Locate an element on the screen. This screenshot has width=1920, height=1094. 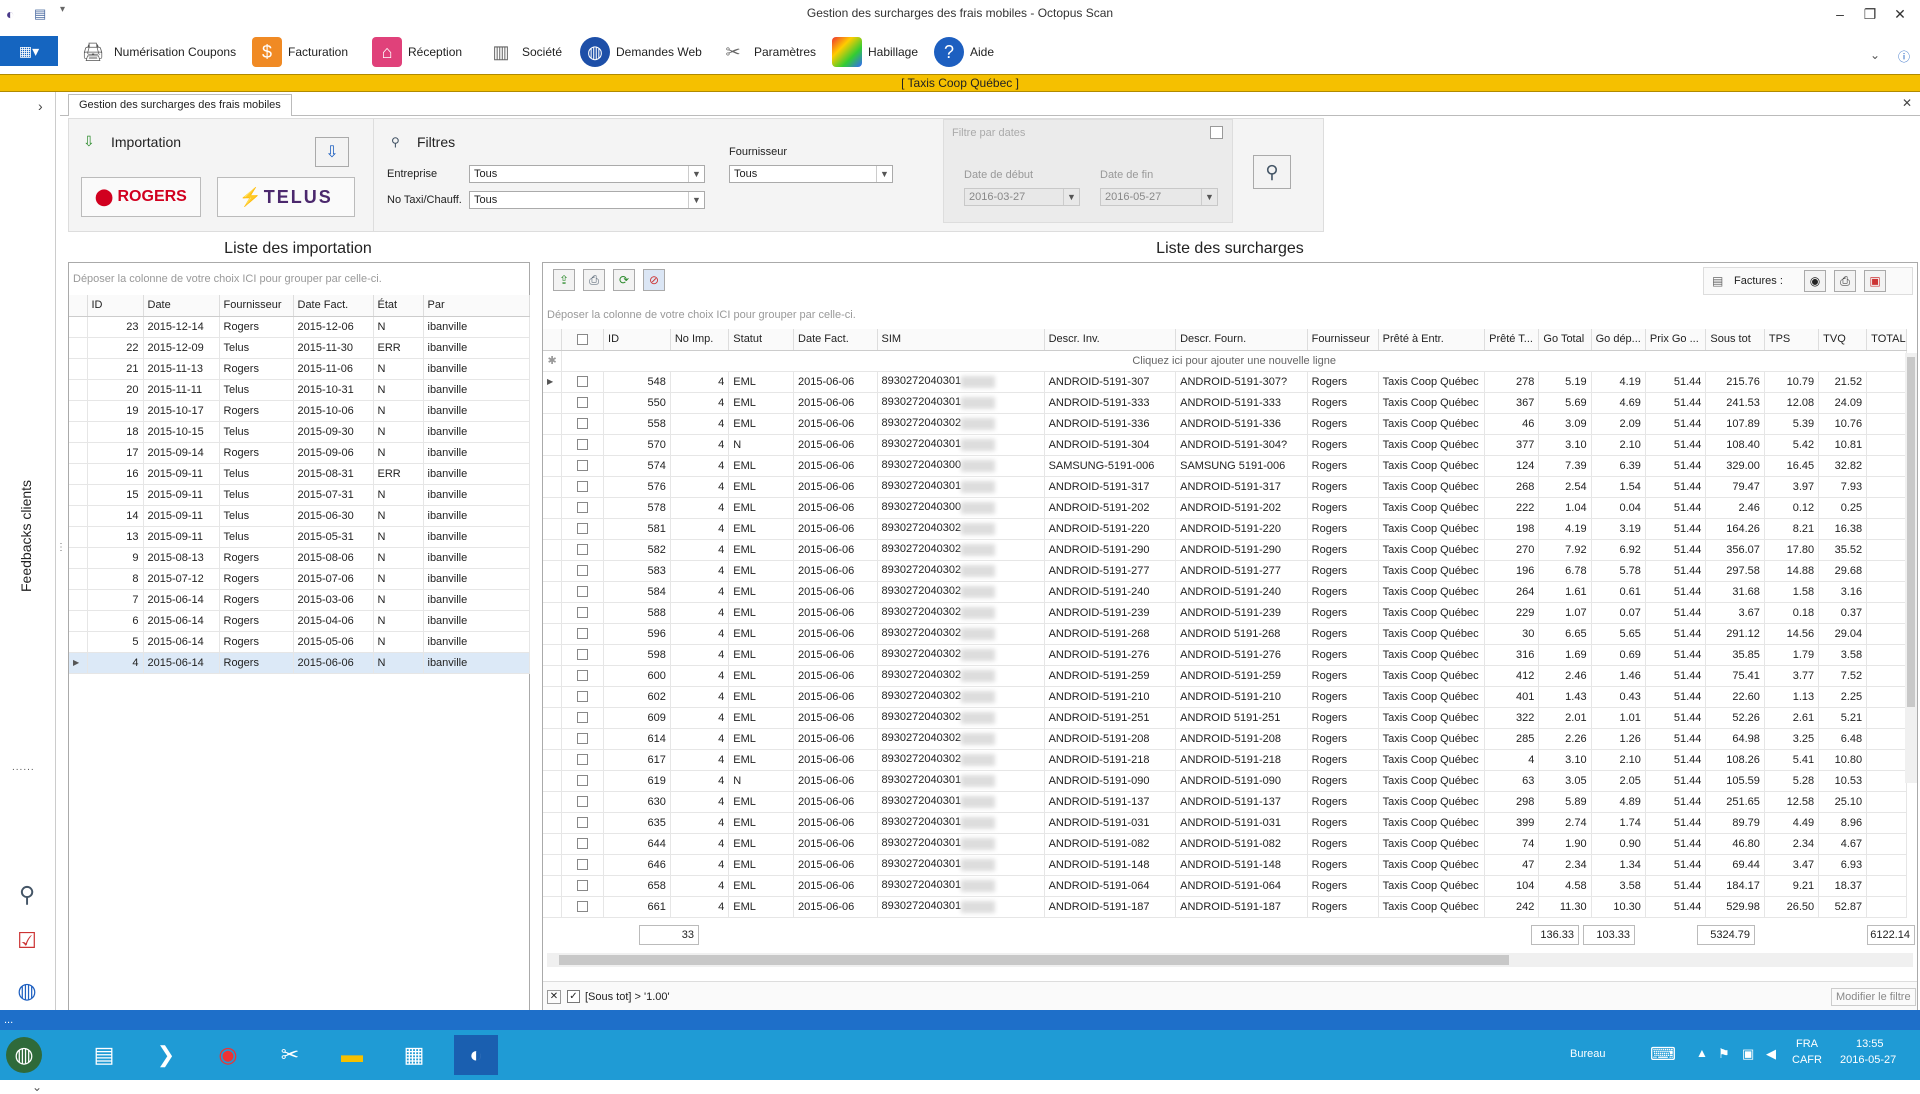
taskbar-octopus-scan: ◐ is located at coordinates (476, 1055).